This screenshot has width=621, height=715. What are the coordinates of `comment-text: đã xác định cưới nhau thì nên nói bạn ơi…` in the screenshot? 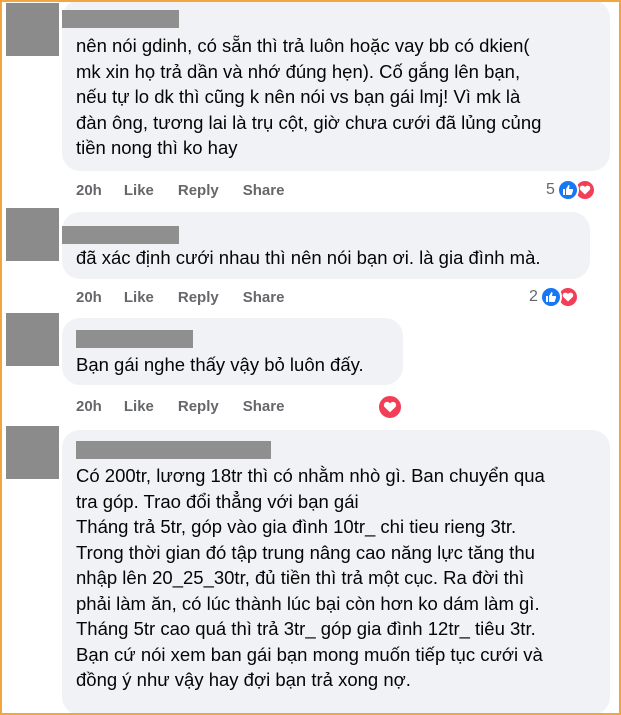 It's located at (308, 257).